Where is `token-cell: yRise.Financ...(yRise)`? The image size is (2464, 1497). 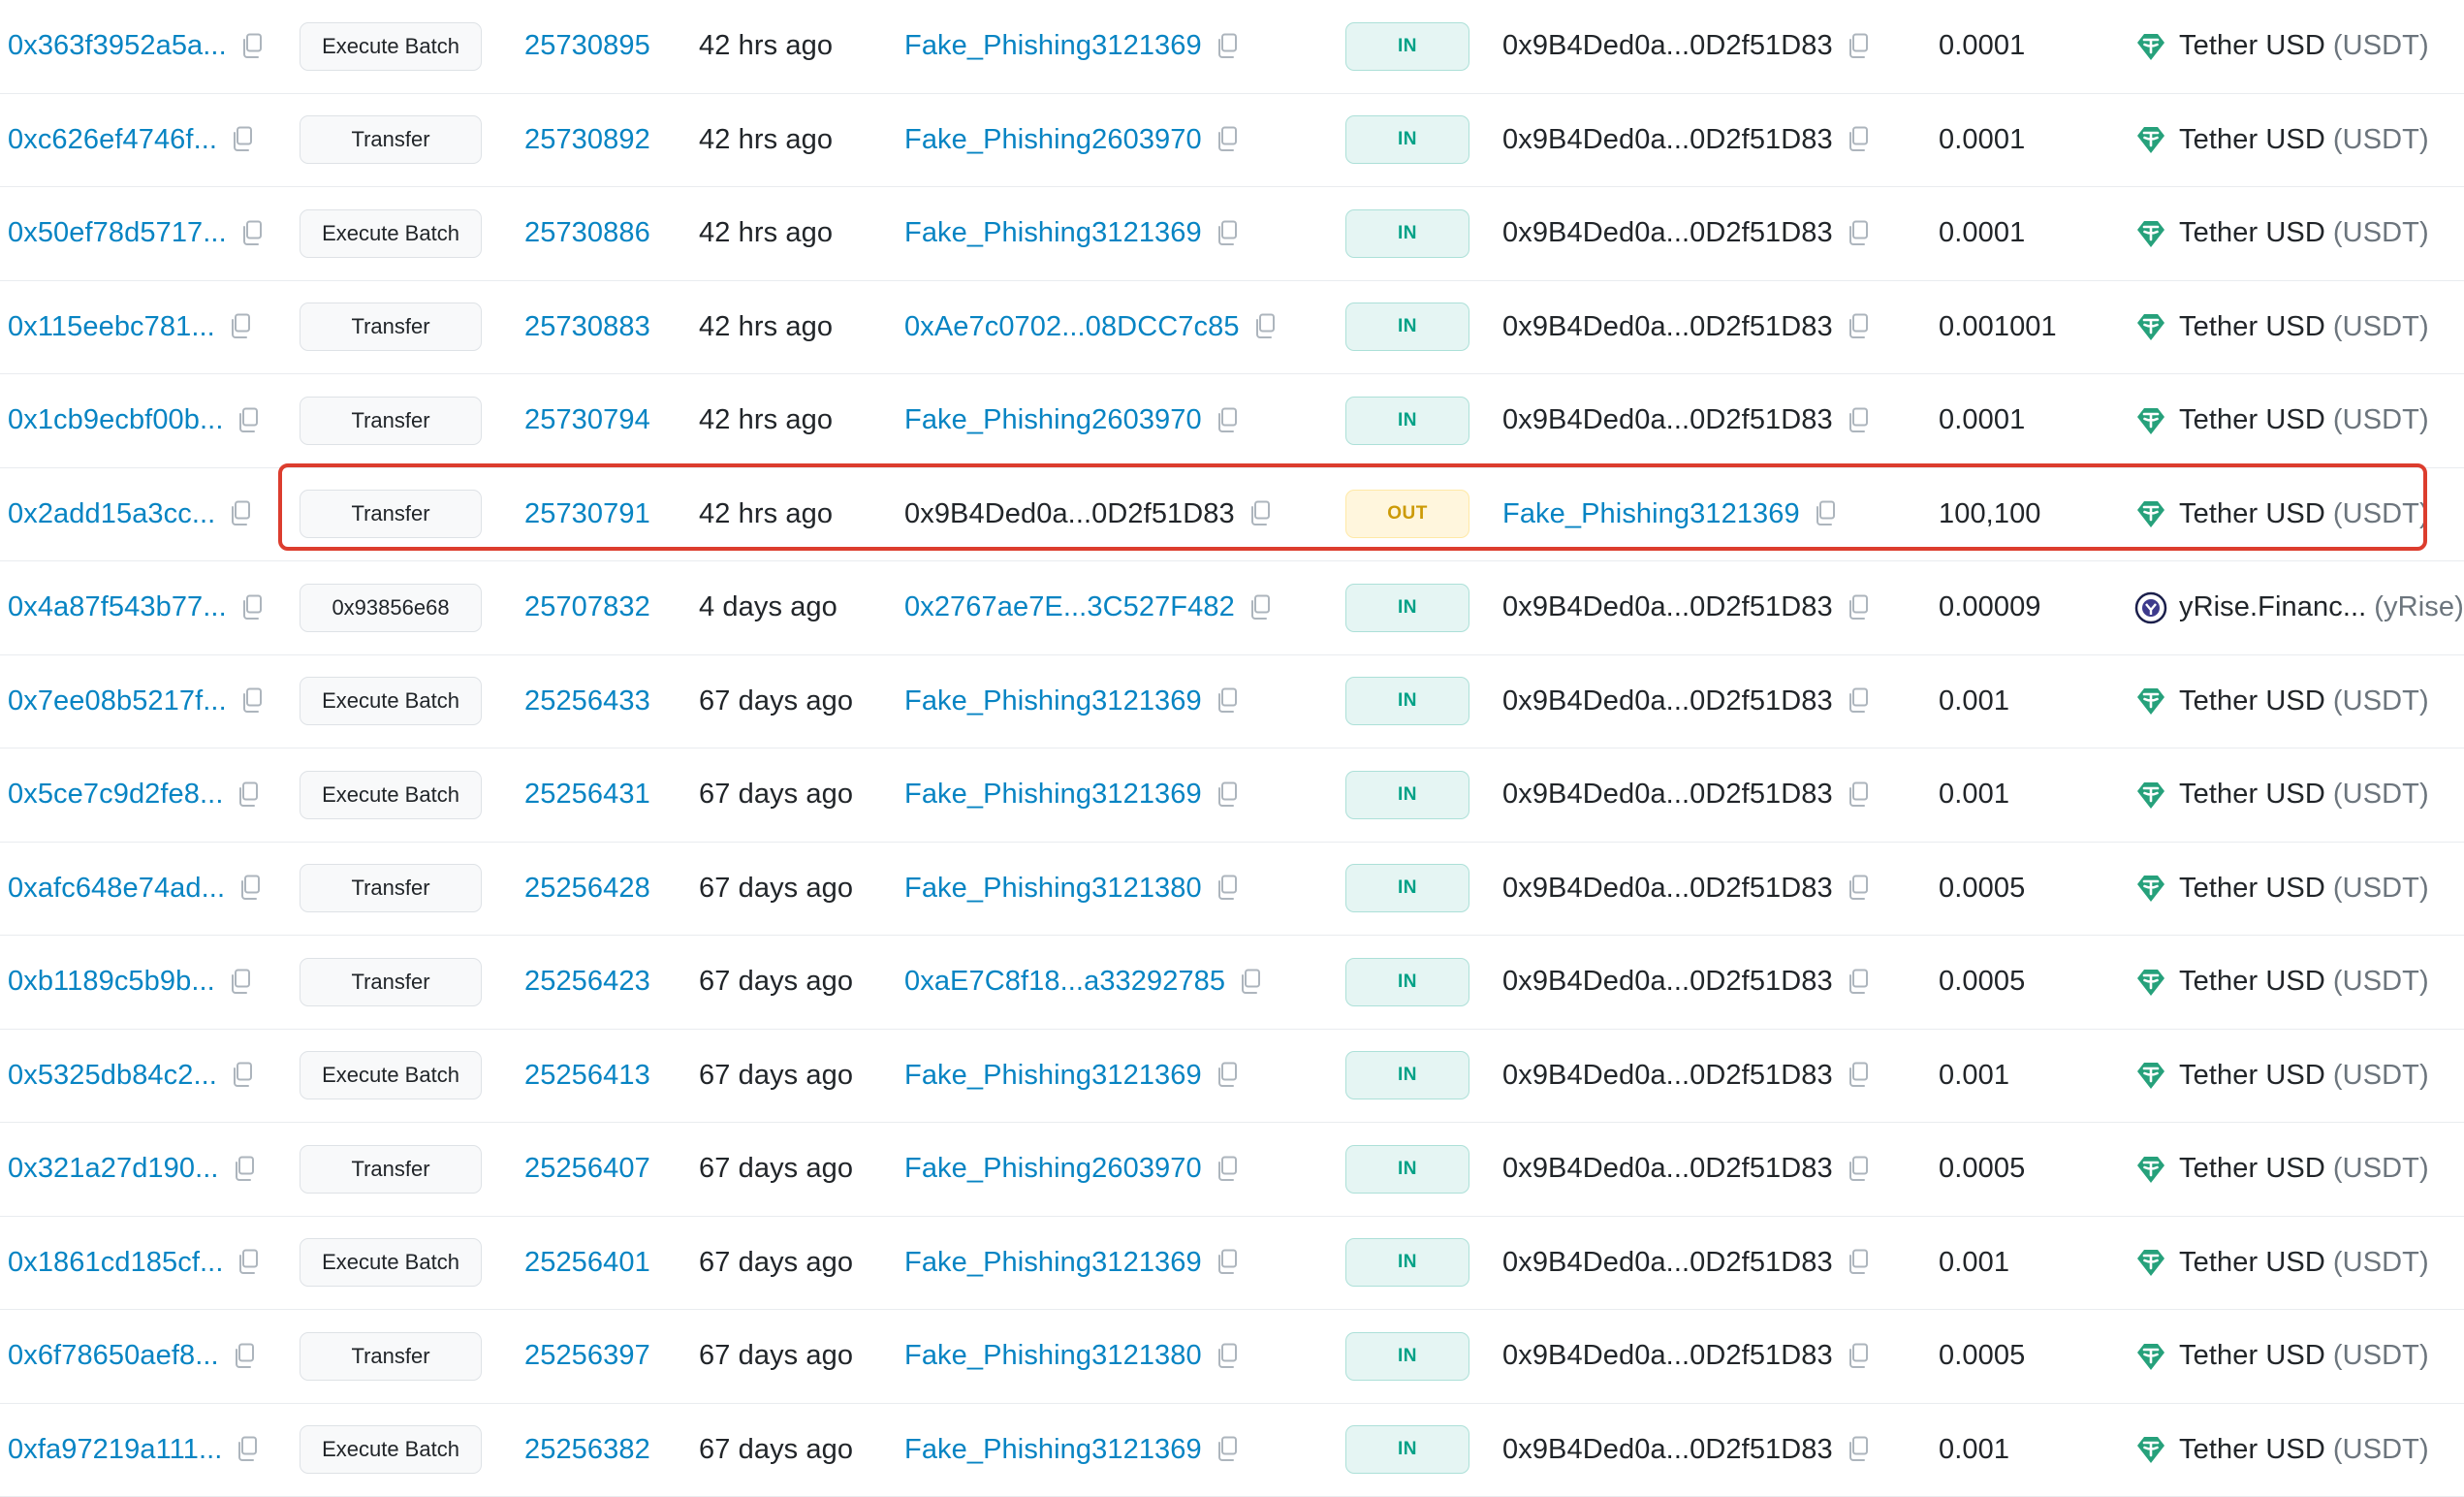 token-cell: yRise.Financ...(yRise) is located at coordinates (2299, 607).